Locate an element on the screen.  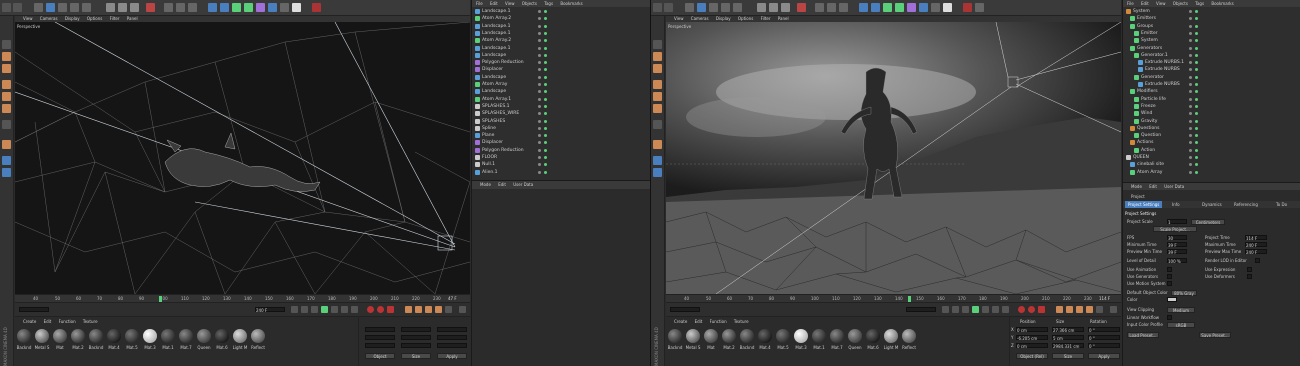
key-rot-icon is located at coordinates (1079, 309).